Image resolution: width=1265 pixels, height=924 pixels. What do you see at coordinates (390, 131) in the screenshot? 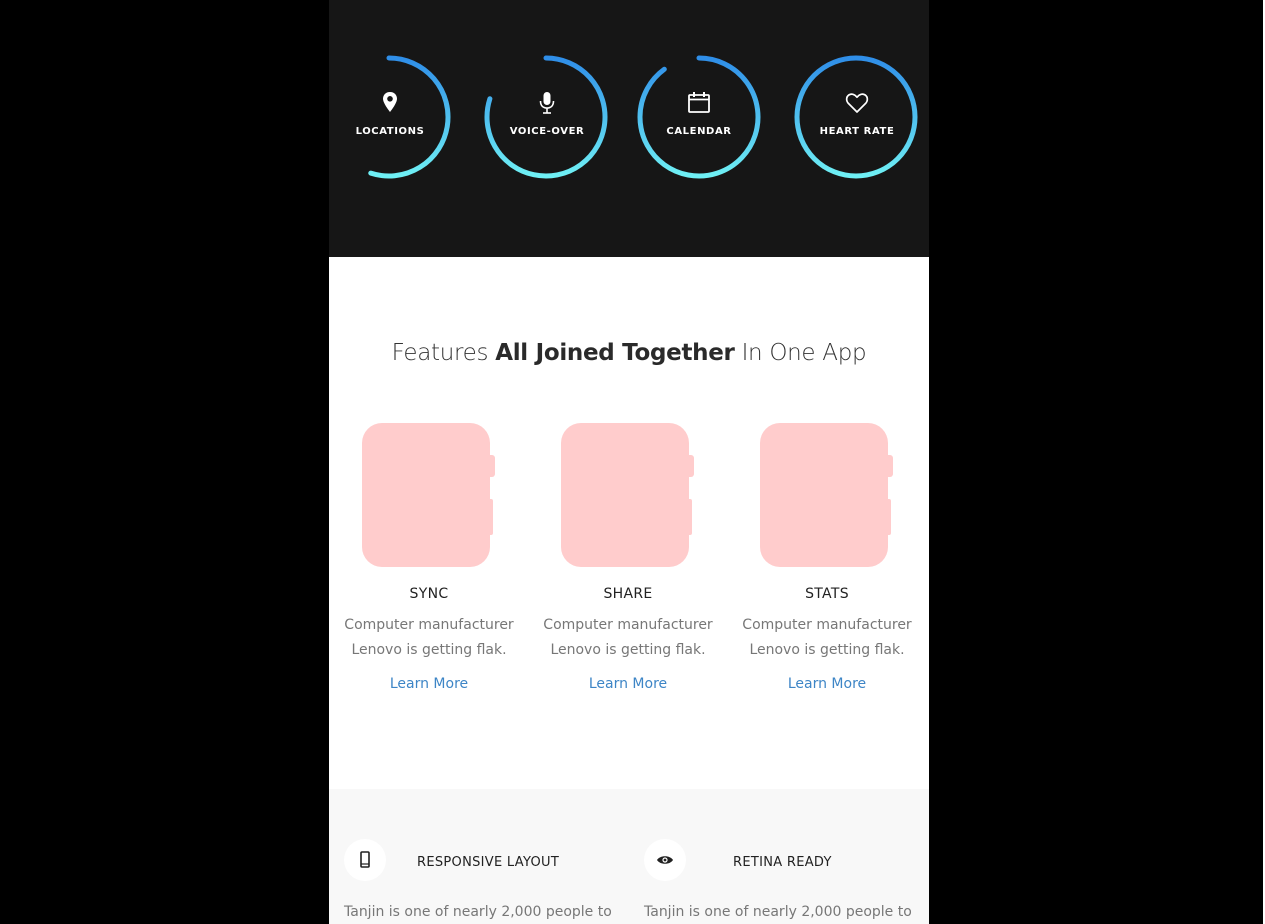
I see `ring-label-locations: LOCATIONS` at bounding box center [390, 131].